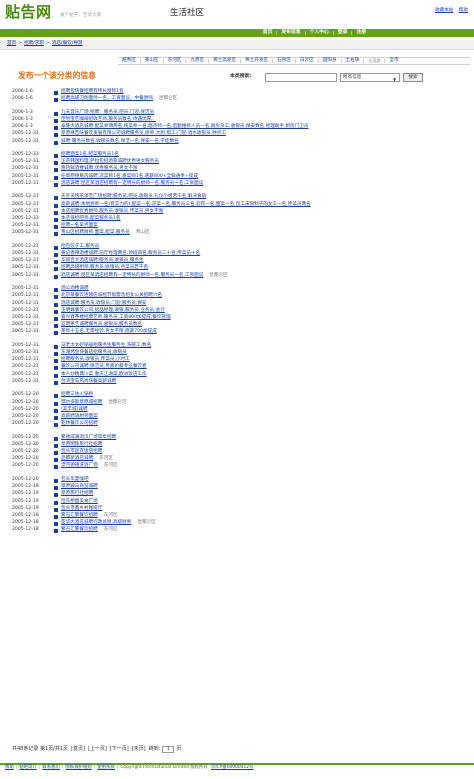 The image size is (474, 779). Describe the element at coordinates (373, 61) in the screenshot. I see `district-link: 达茂旗` at that location.